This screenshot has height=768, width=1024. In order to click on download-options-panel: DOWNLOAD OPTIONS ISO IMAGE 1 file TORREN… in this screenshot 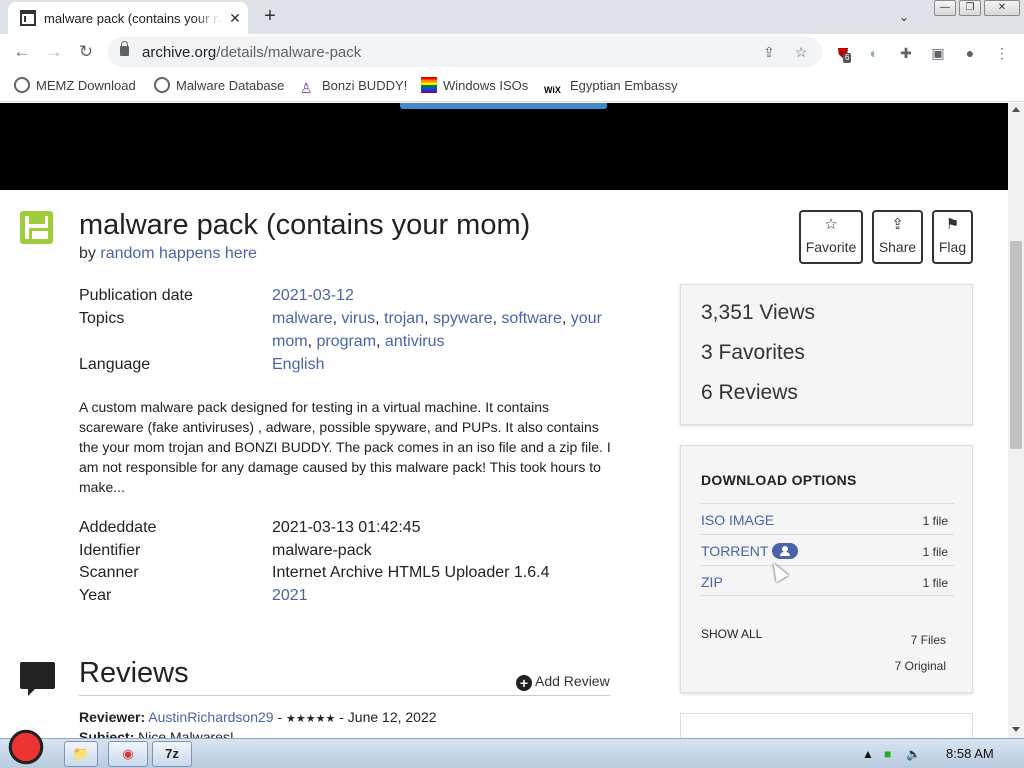, I will do `click(826, 569)`.